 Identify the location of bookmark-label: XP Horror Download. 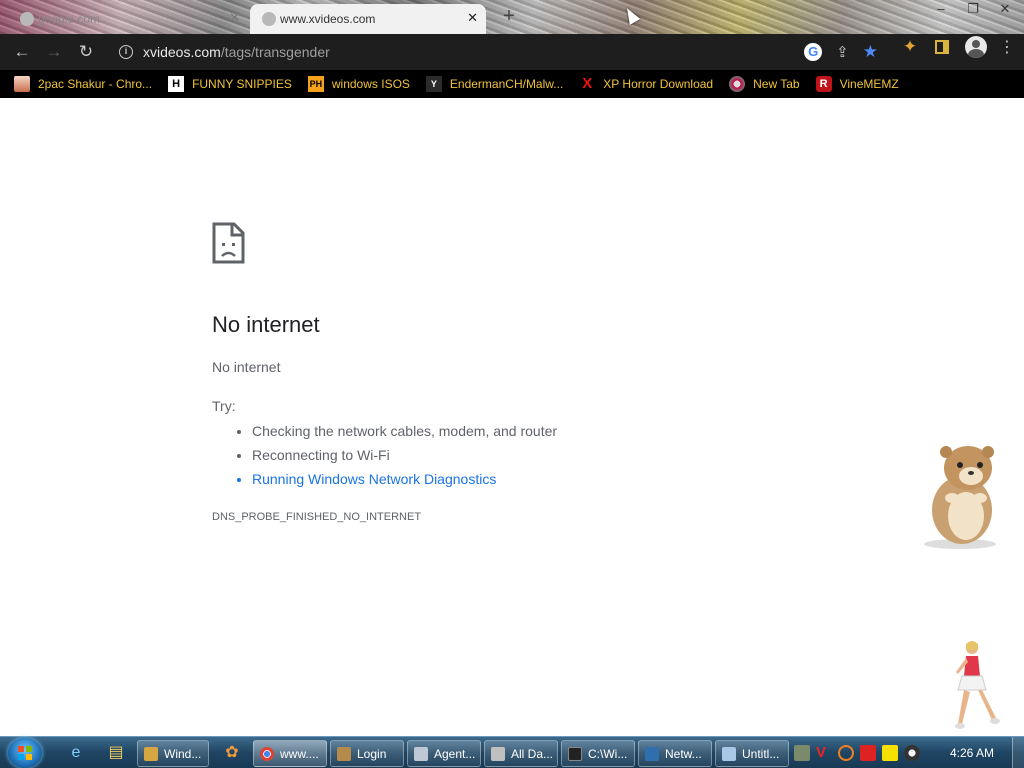
(658, 84).